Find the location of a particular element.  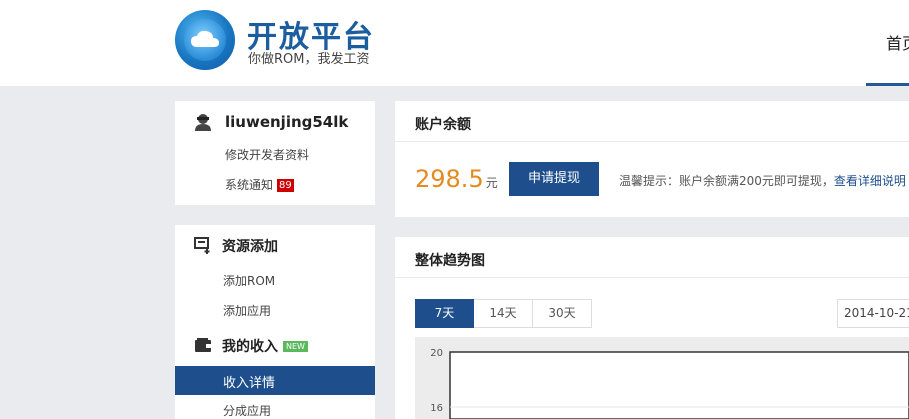

withdraw-button: 申请提现 is located at coordinates (554, 179).